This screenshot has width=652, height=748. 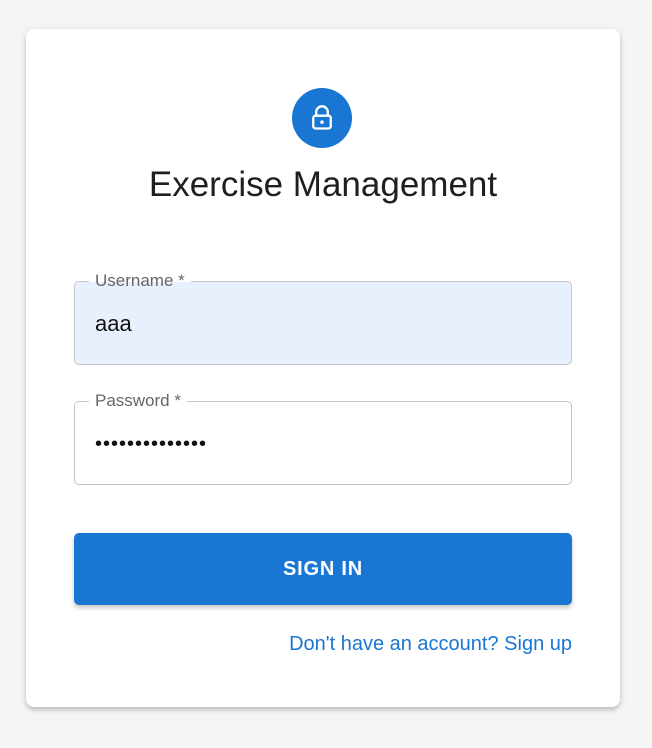 I want to click on username-field: Username *, so click(x=323, y=317).